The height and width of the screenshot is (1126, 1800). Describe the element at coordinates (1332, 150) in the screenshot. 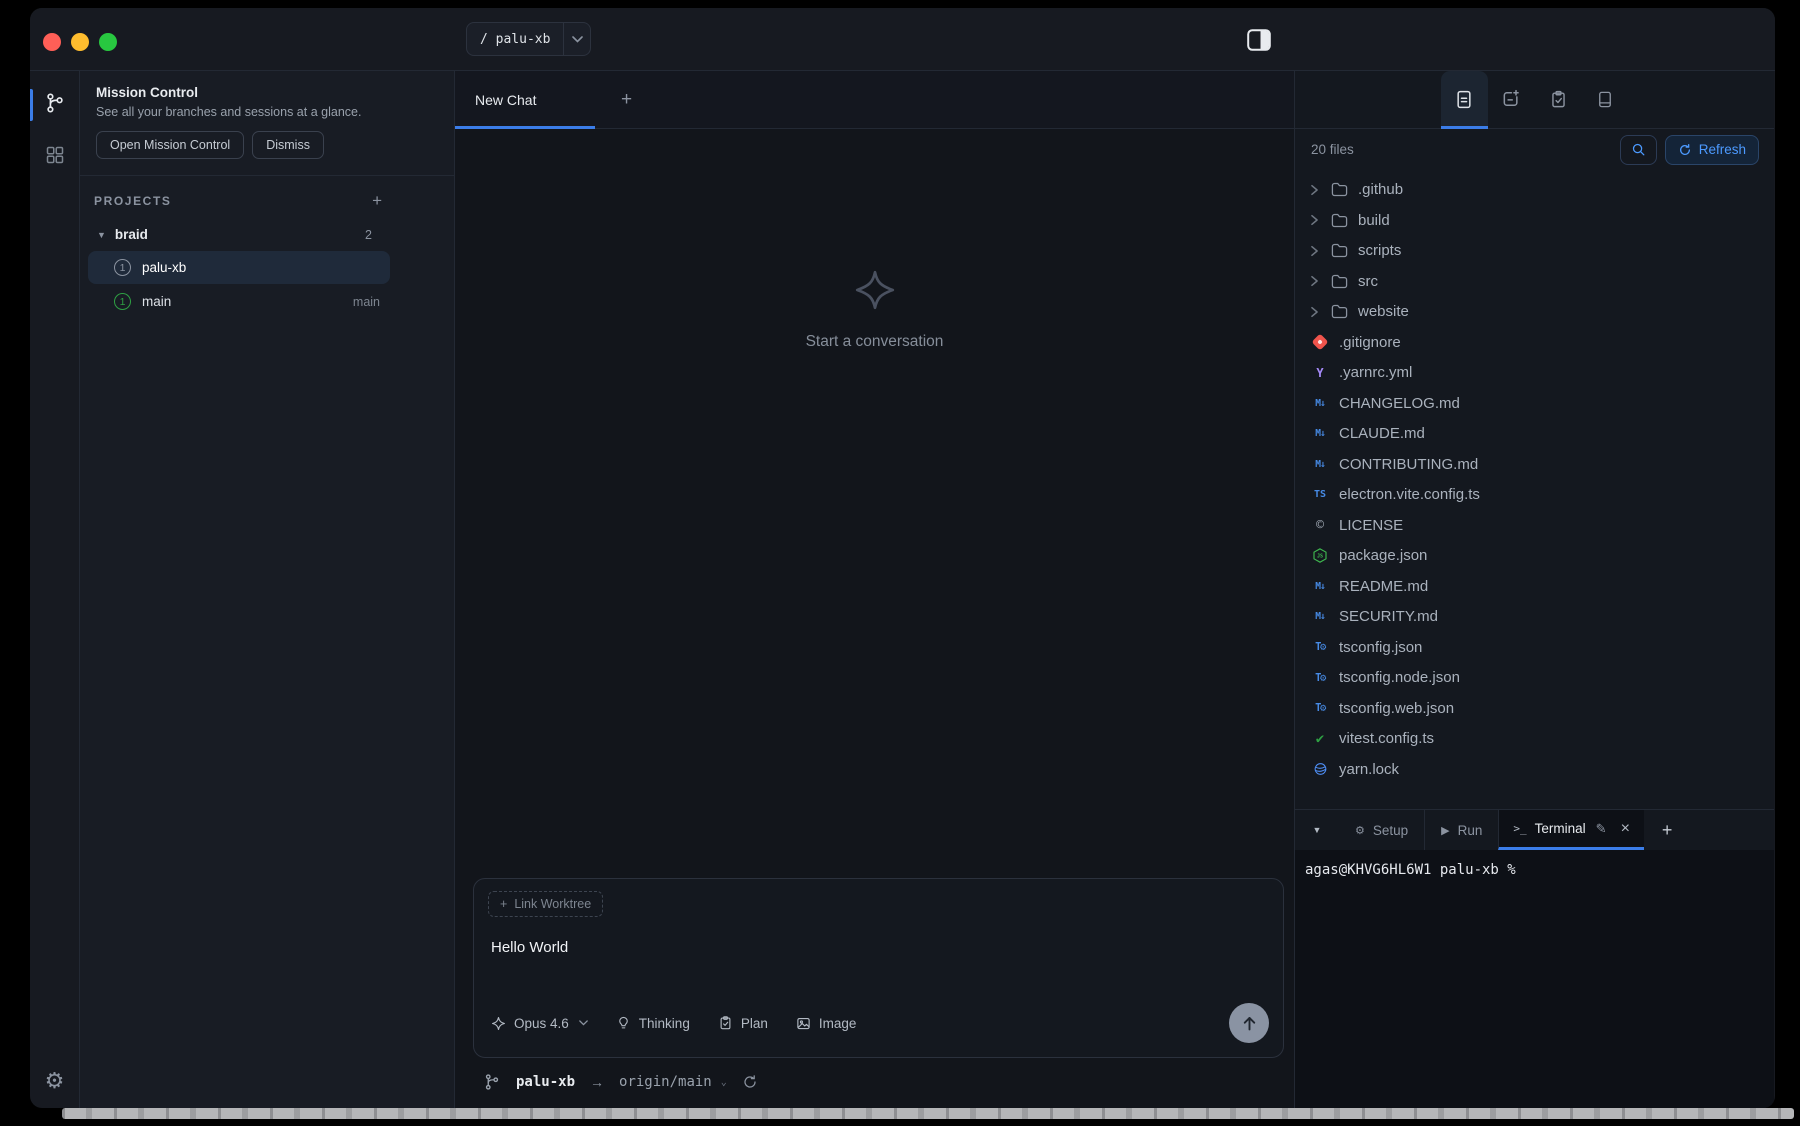

I see `file-count: 20 files` at that location.